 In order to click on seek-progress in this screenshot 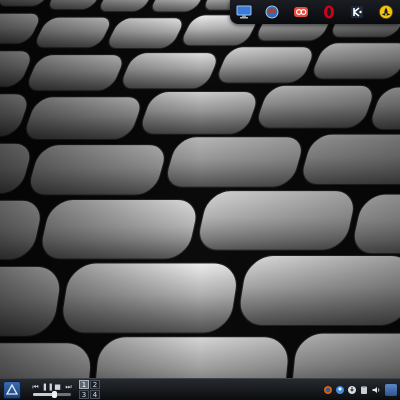, I will do `click(43, 394)`.